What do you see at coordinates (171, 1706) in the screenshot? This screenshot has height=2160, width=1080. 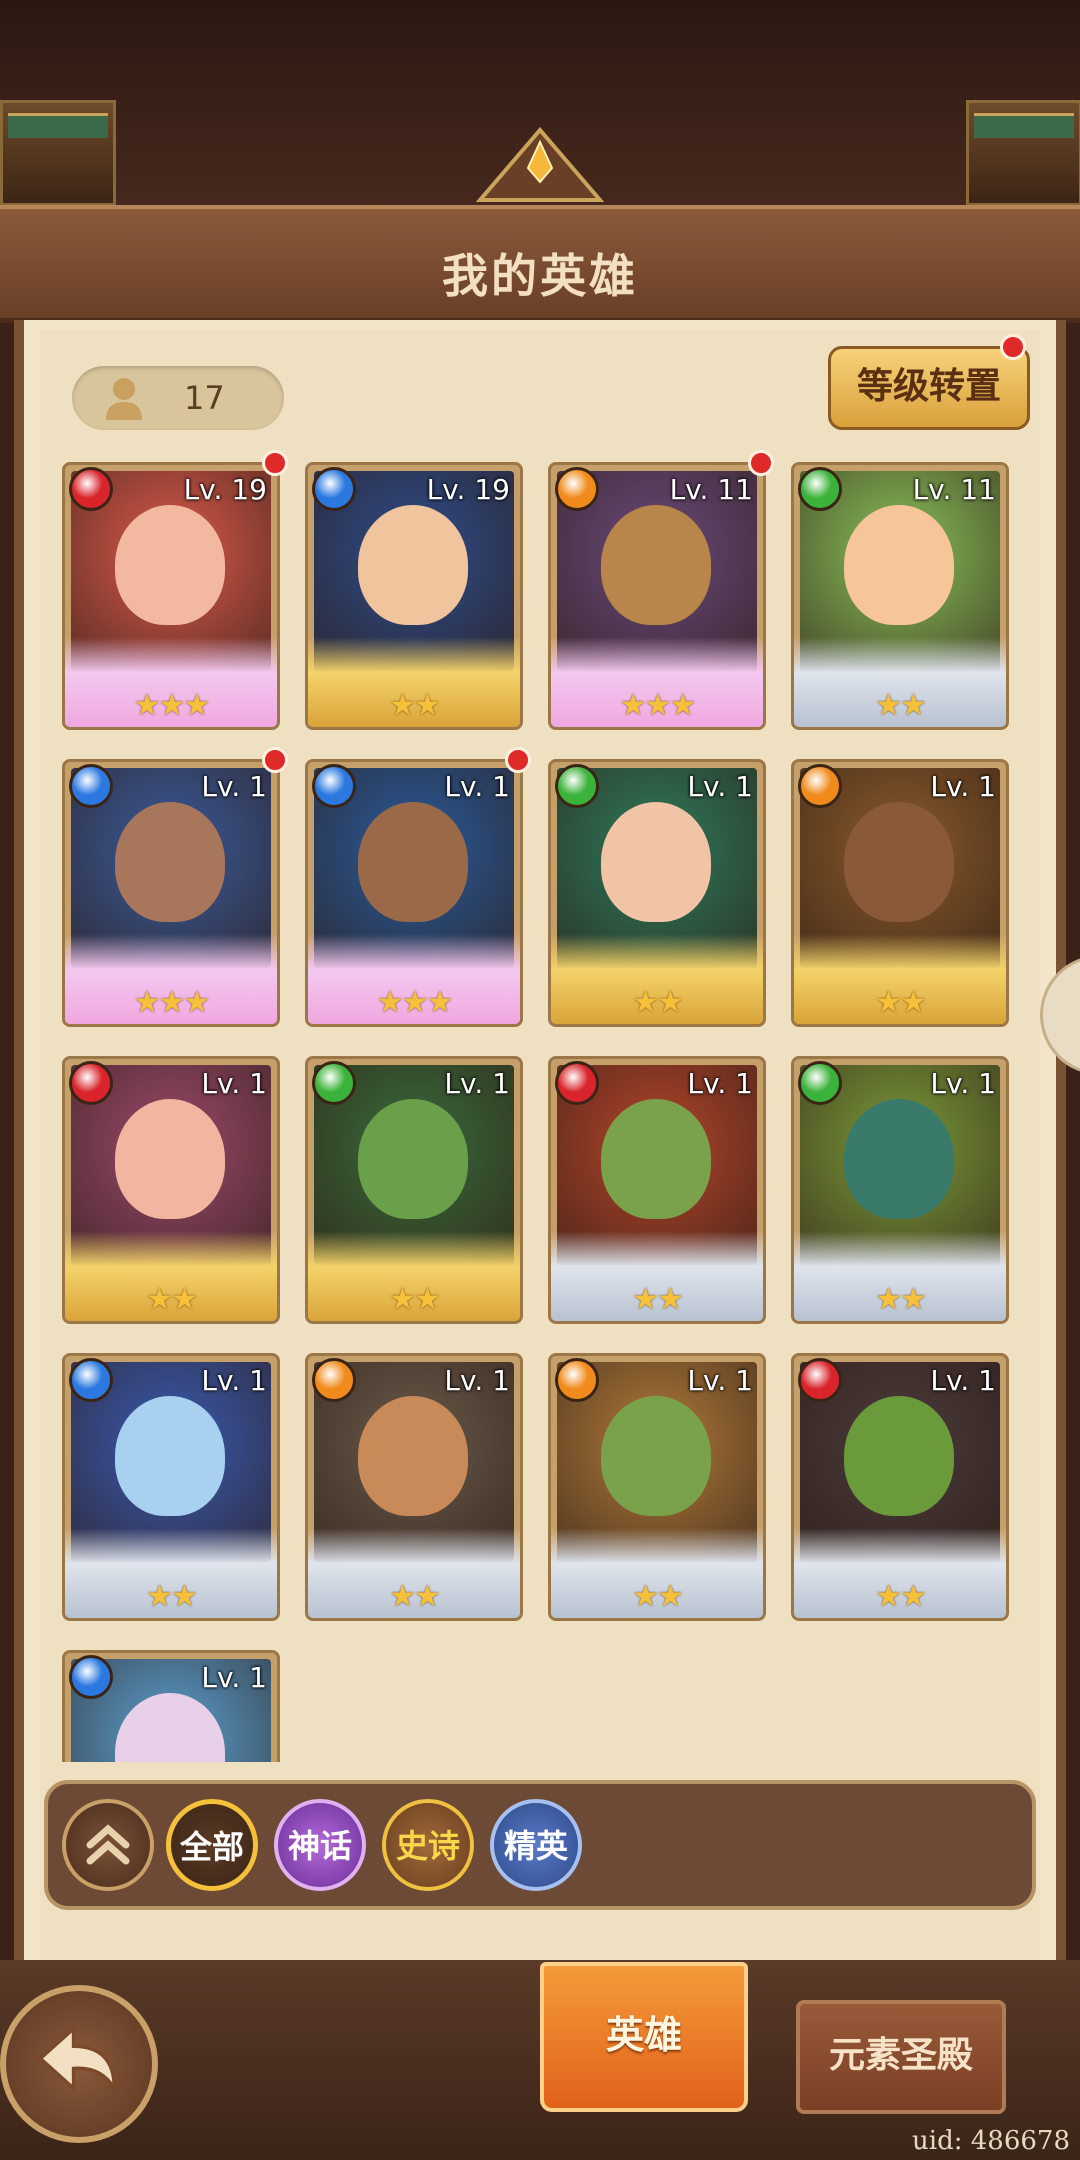 I see `hero-card: Lv. 1` at bounding box center [171, 1706].